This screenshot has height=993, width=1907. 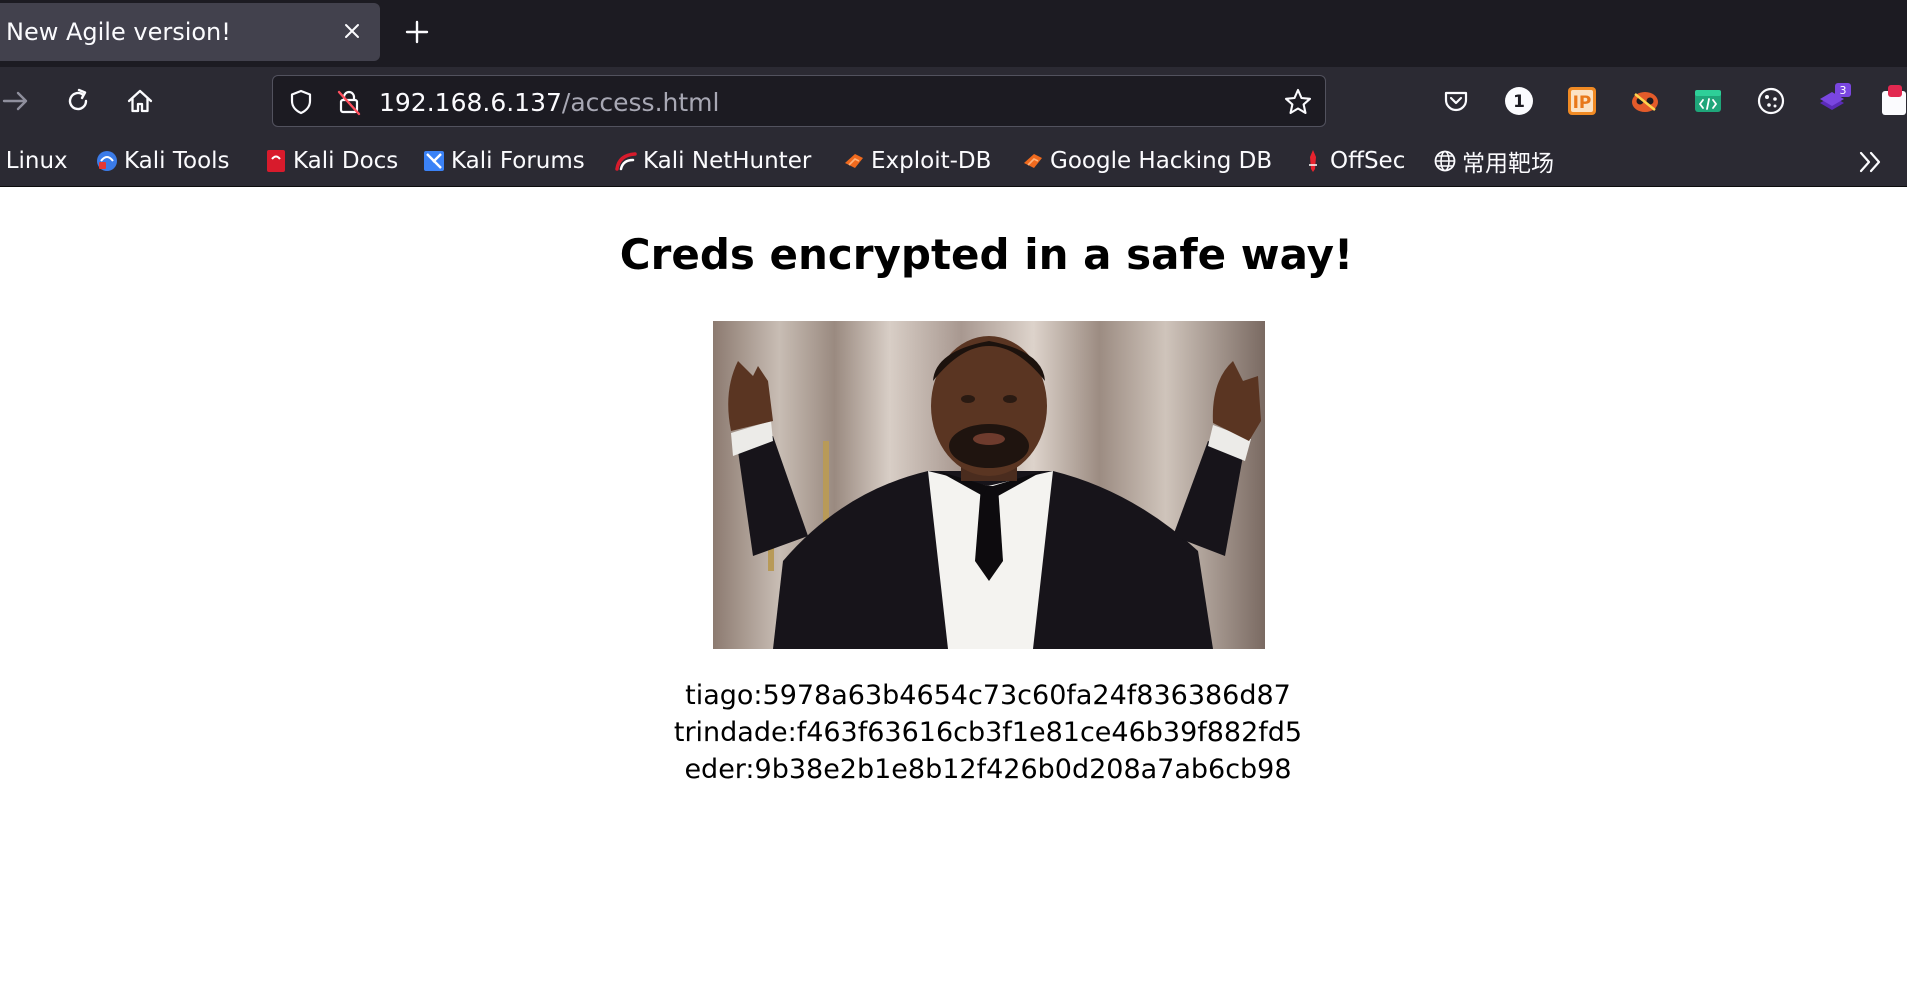 What do you see at coordinates (986, 254) in the screenshot?
I see `page-heading: Creds encrypted in a safe way!` at bounding box center [986, 254].